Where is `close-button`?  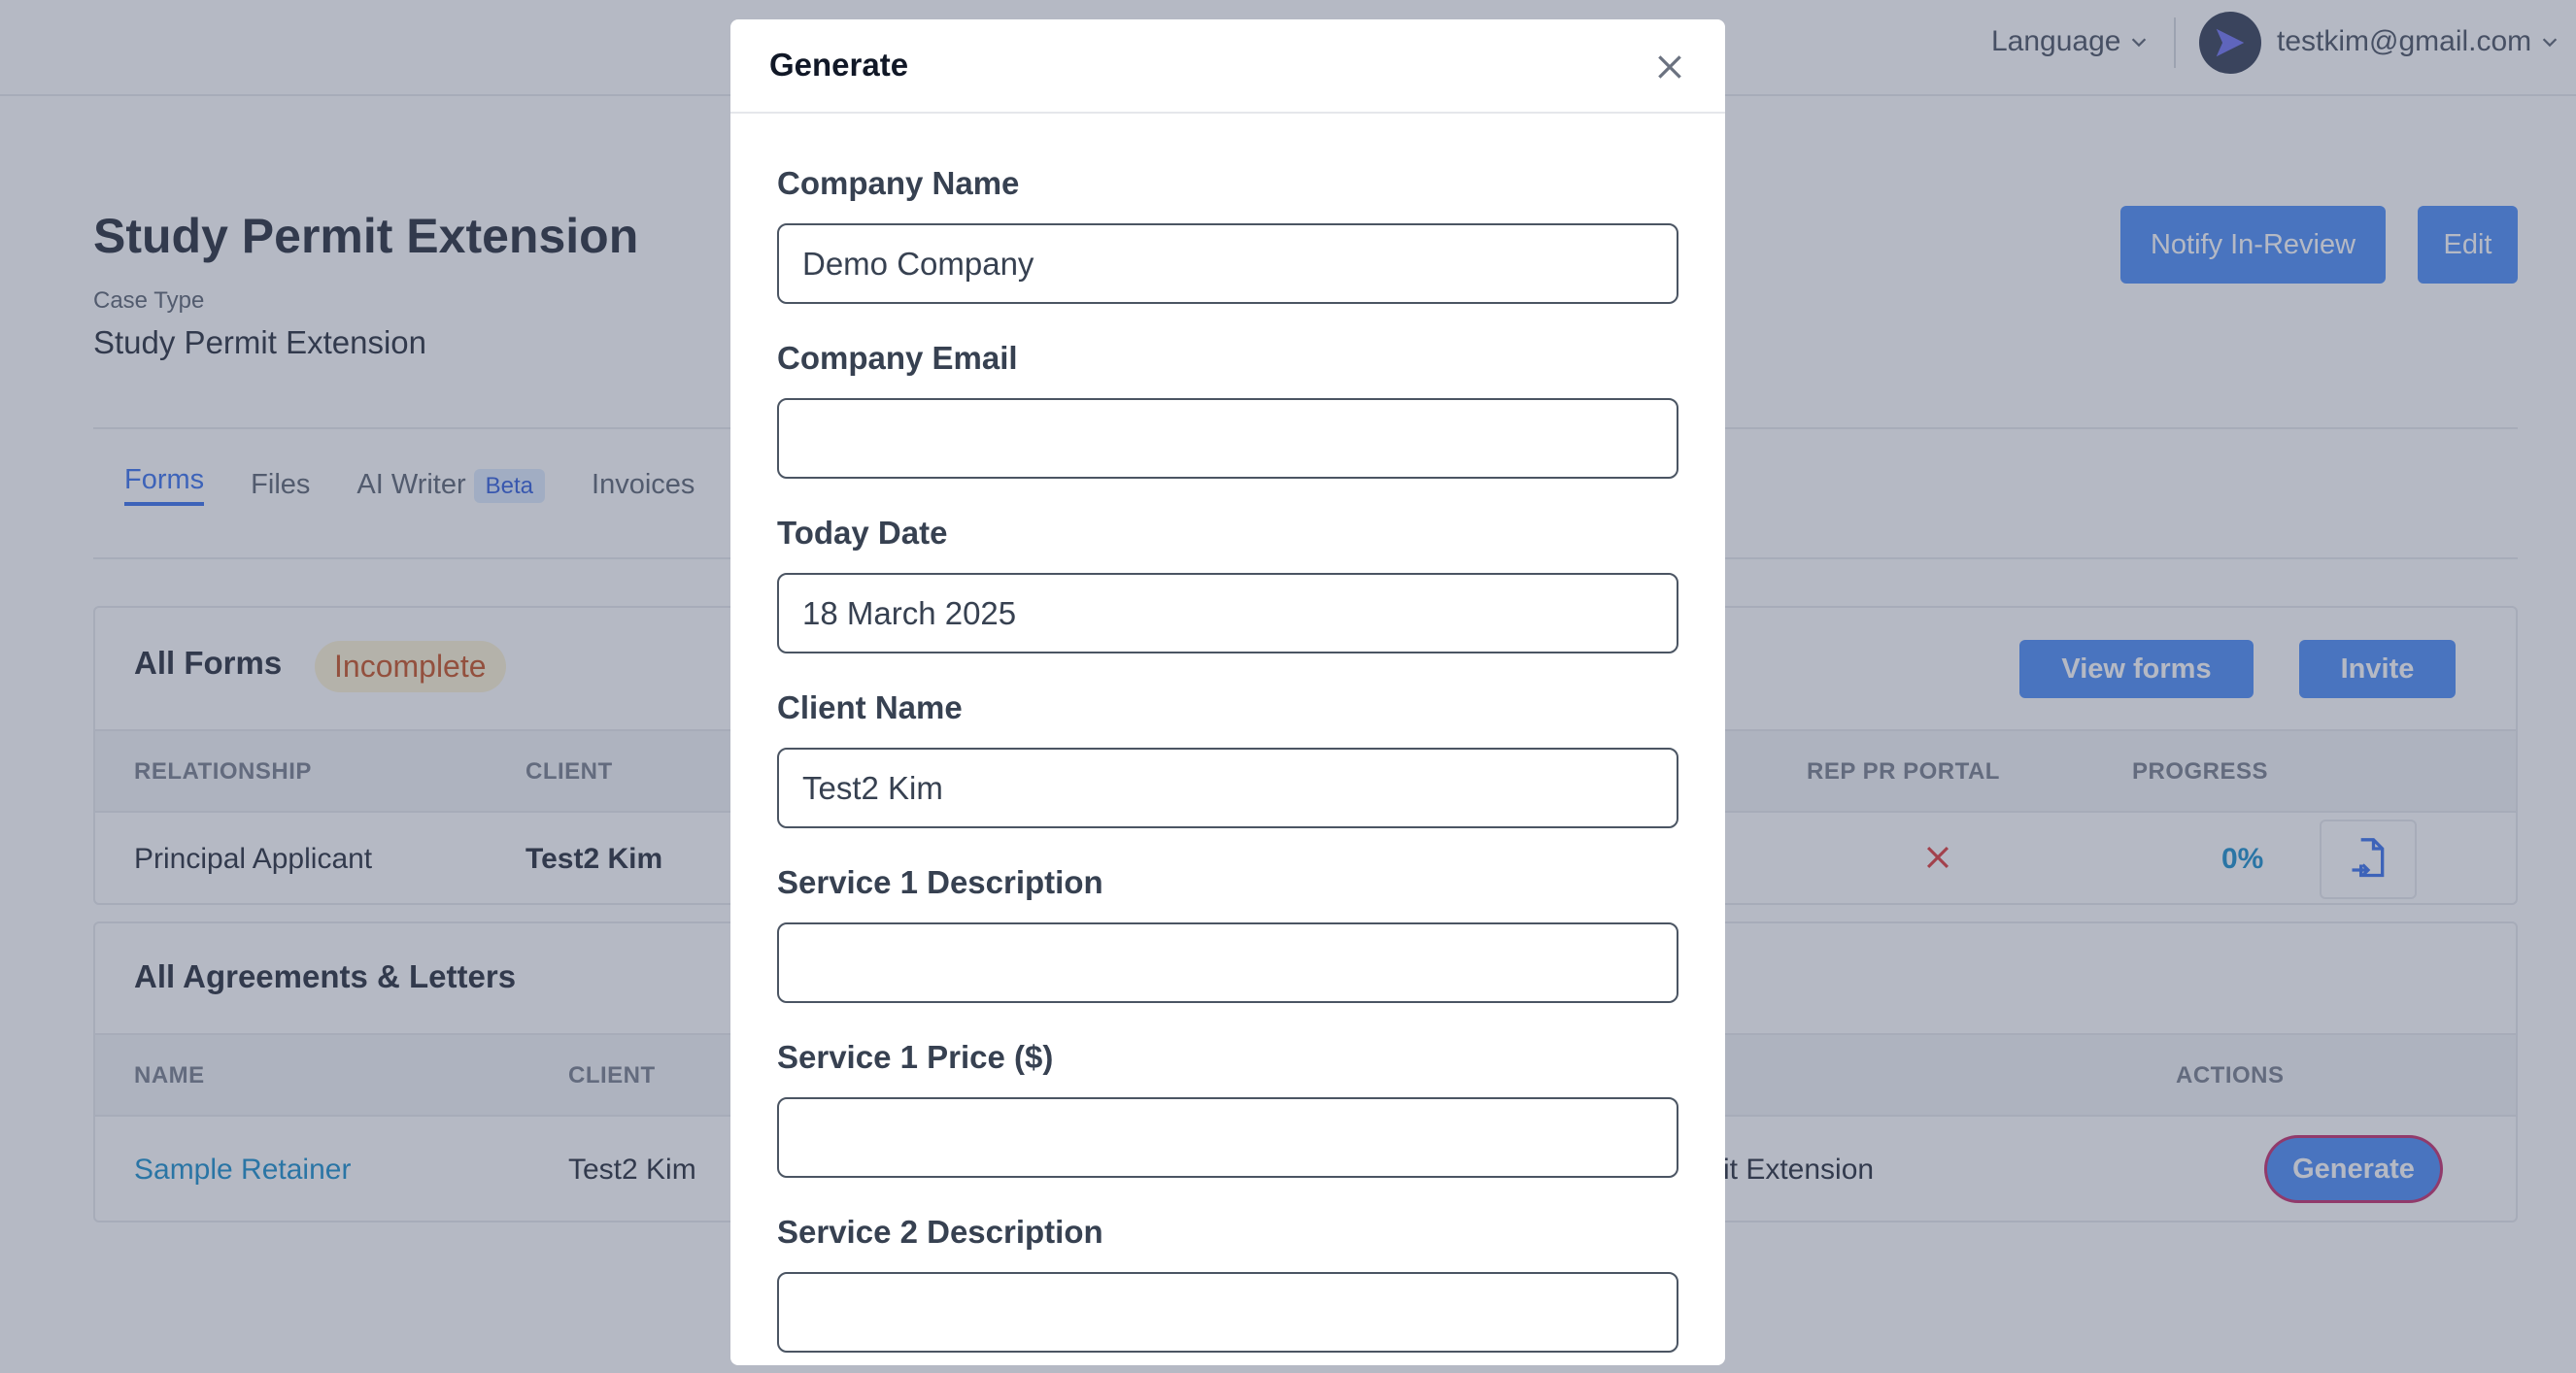
close-button is located at coordinates (1669, 67).